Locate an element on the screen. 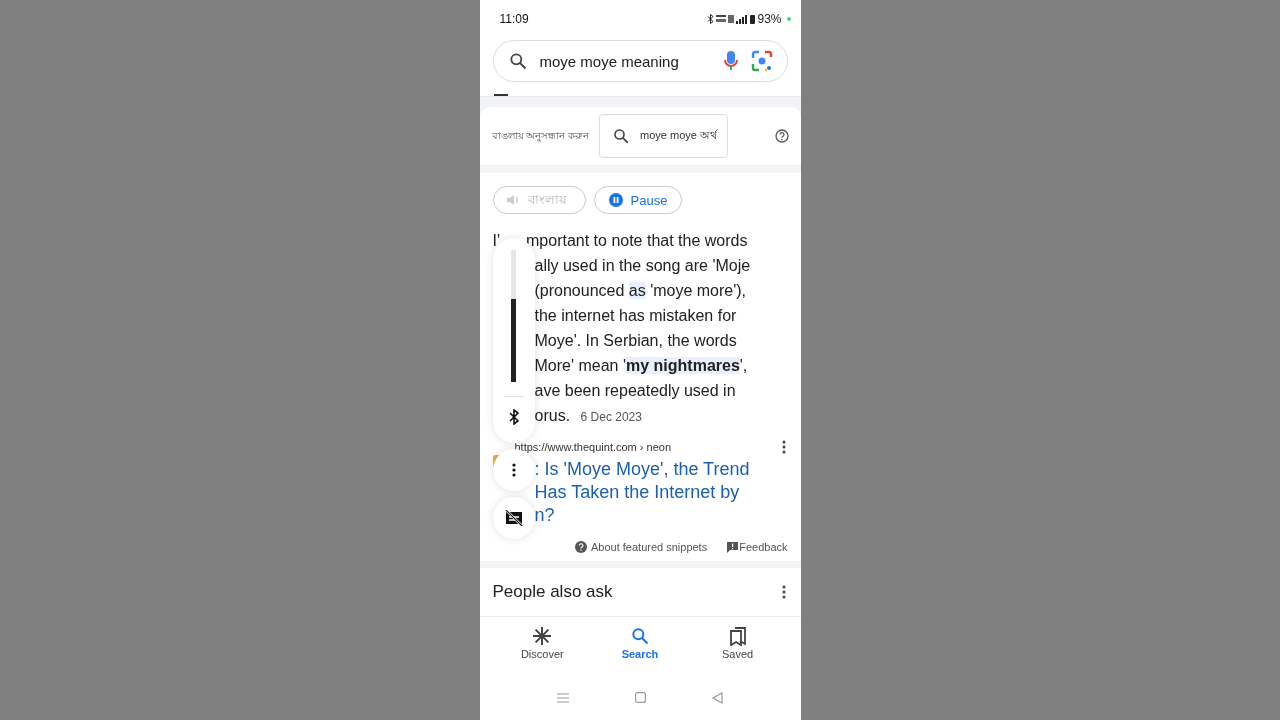 This screenshot has height=720, width=1280. snippet-text: orus. is located at coordinates (552, 415).